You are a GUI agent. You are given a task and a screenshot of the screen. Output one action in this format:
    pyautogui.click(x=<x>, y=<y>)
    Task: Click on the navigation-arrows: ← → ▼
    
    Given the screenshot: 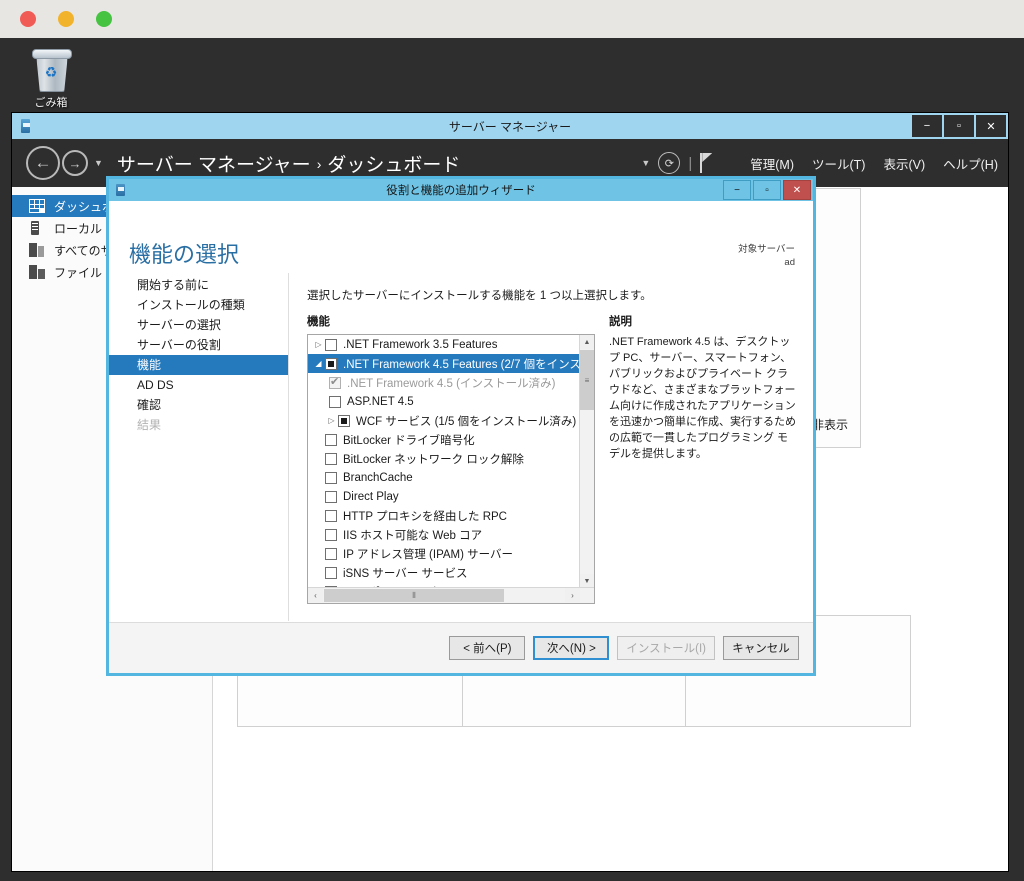 What is the action you would take?
    pyautogui.click(x=64, y=163)
    